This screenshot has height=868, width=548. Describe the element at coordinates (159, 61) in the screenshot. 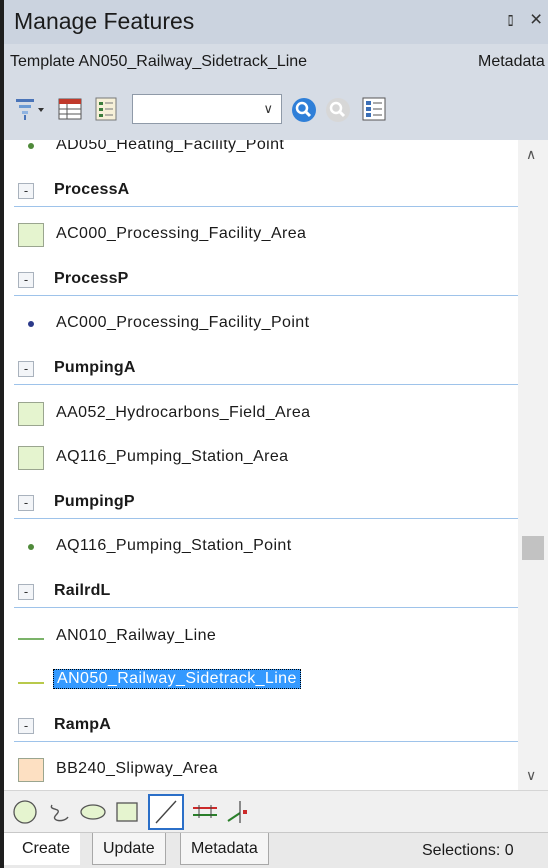

I see `template-label: Template AN050_Railway_Sidetrack_Line` at that location.